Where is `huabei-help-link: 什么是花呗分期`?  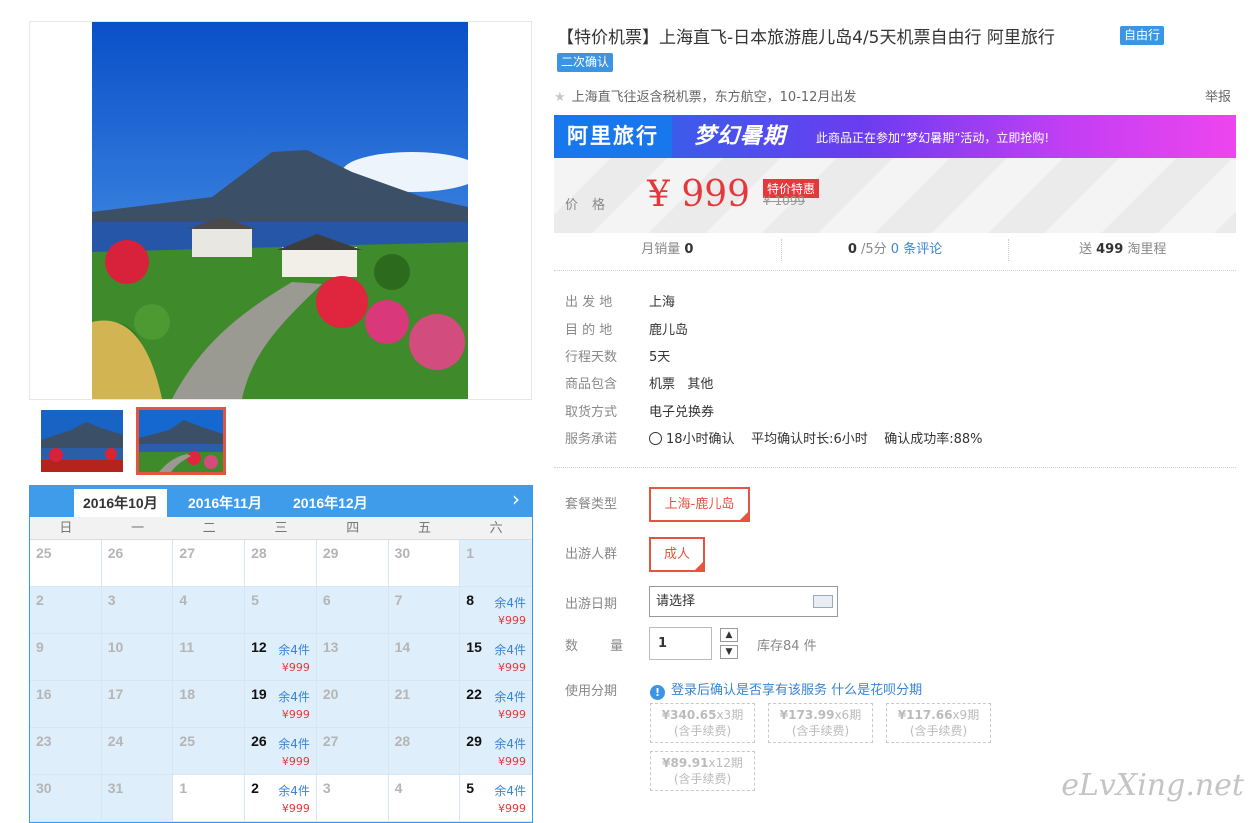
huabei-help-link: 什么是花呗分期 is located at coordinates (876, 690).